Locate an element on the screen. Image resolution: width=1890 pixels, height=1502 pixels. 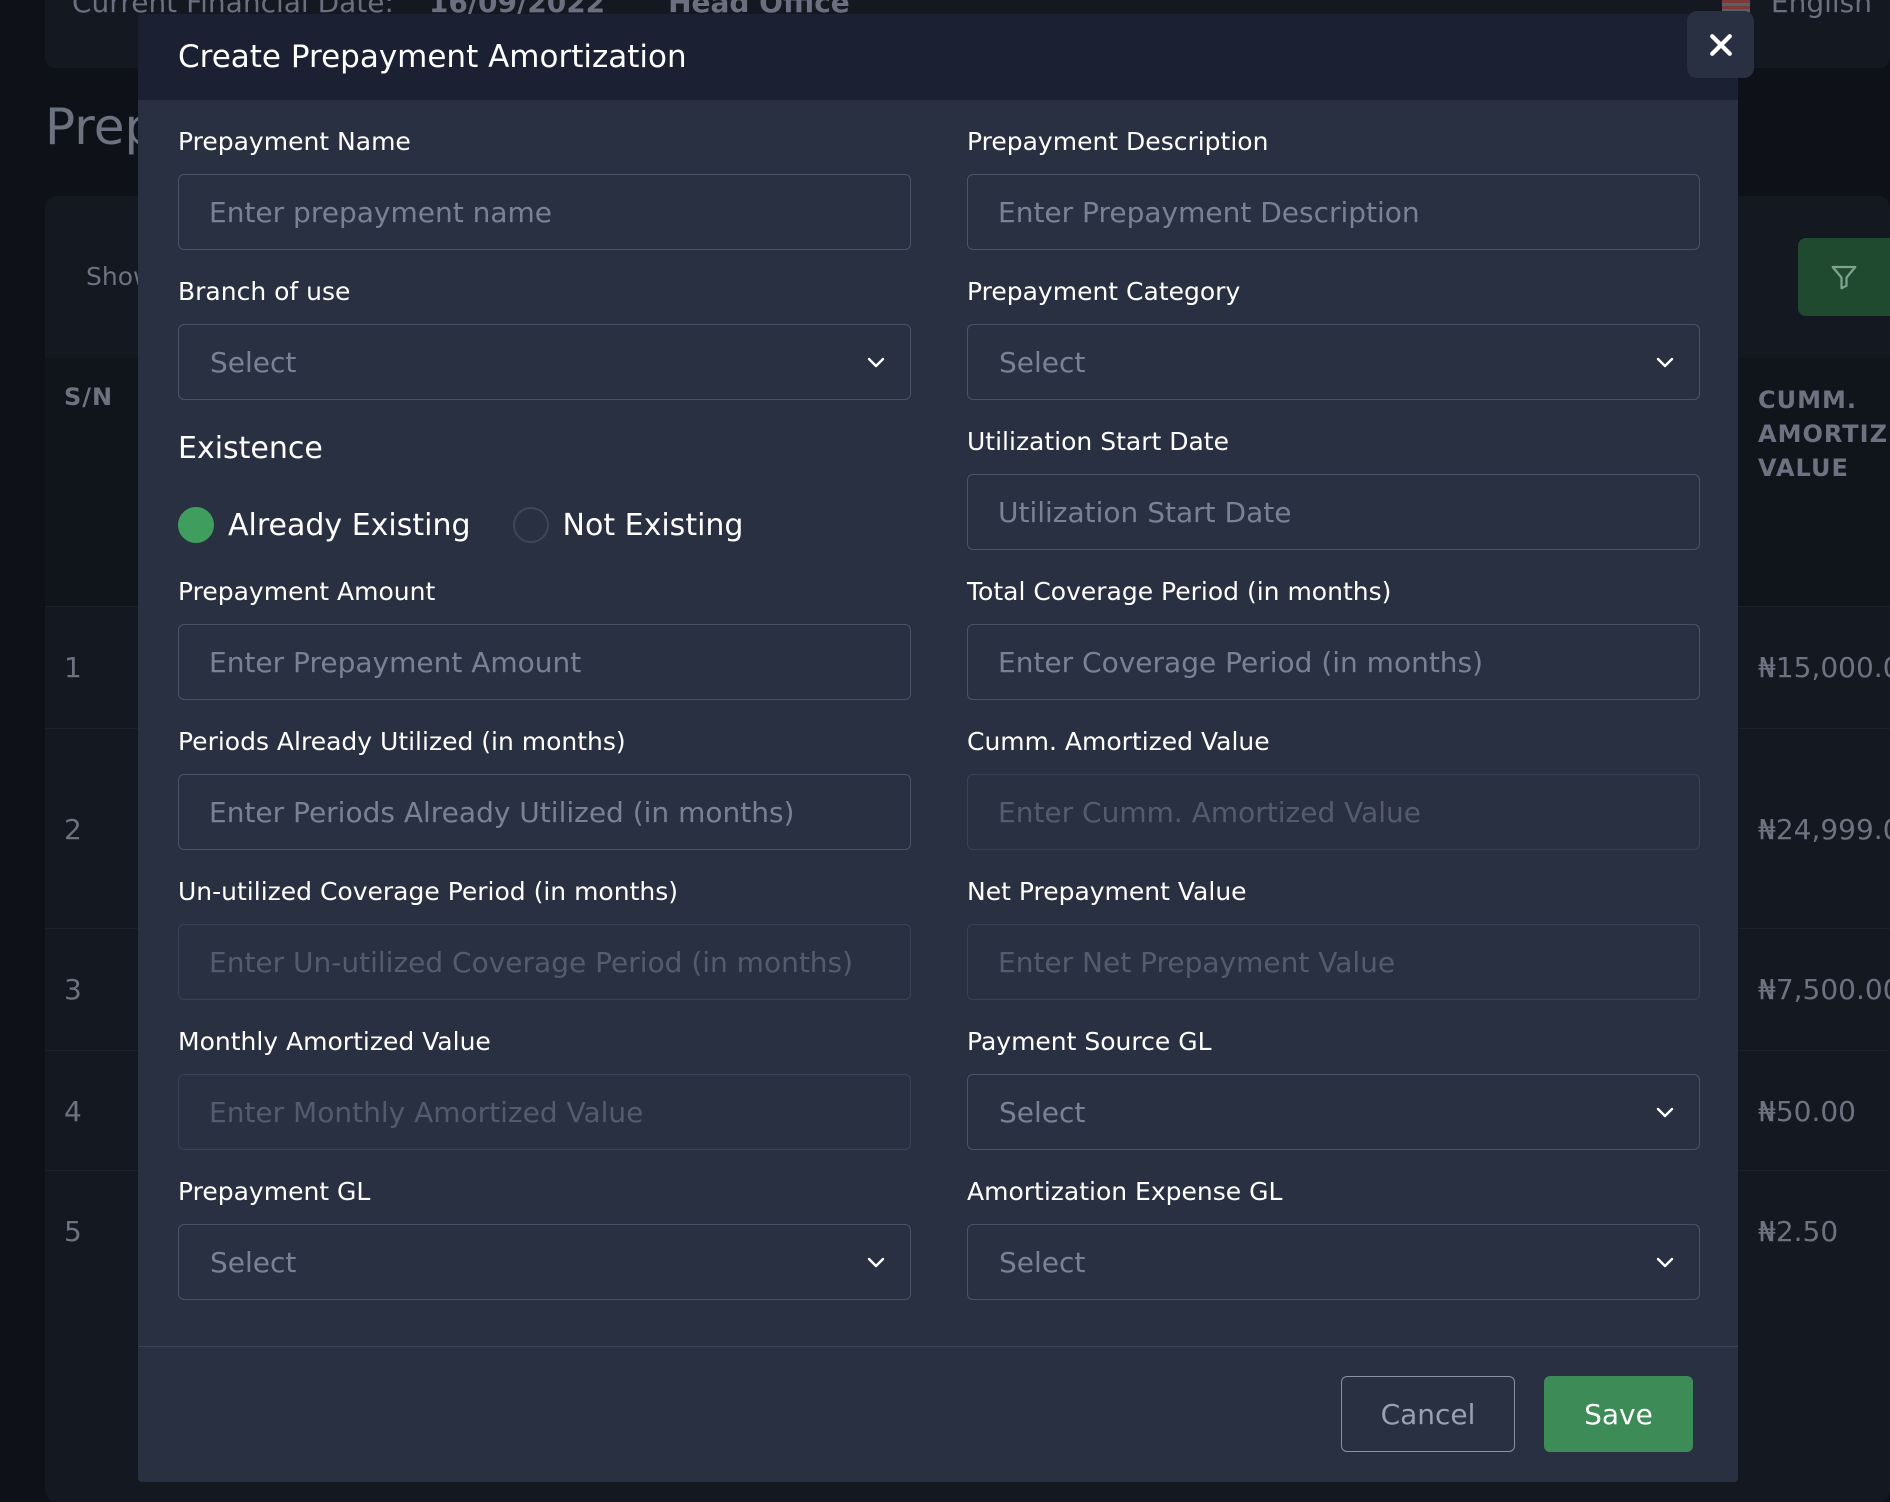
row-sn: 1 is located at coordinates (73, 667).